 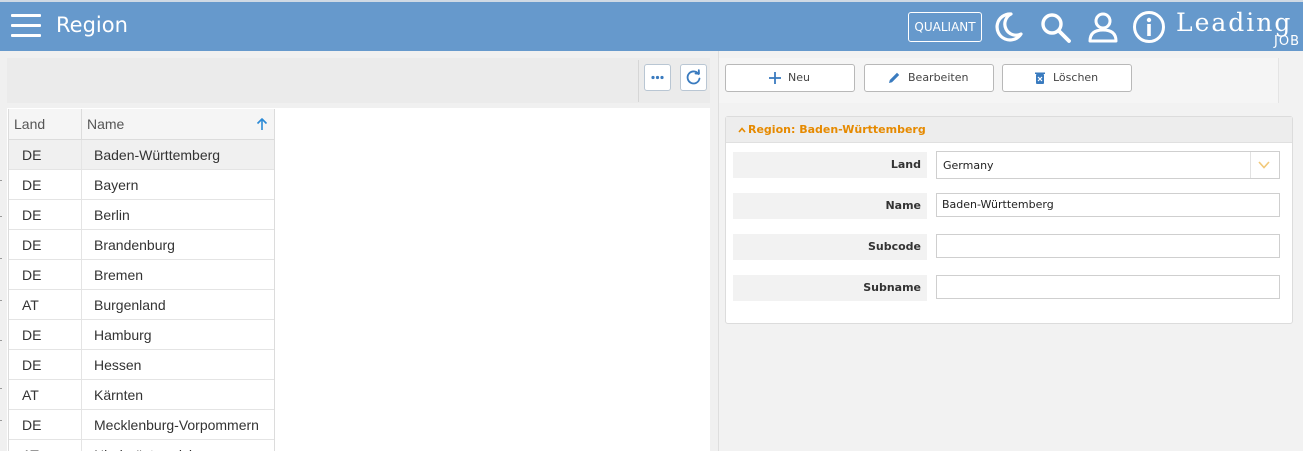 I want to click on field-label-subcode: Subcode, so click(x=830, y=247).